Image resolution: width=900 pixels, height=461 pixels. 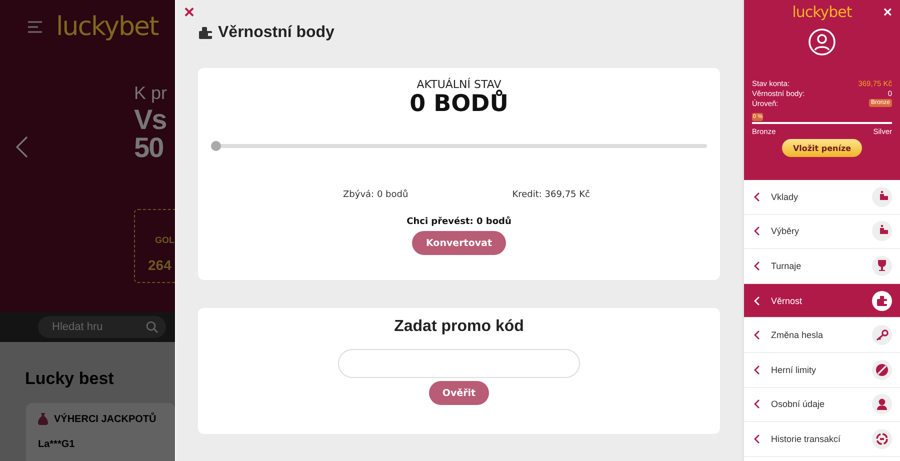 I want to click on remaining-text: Zbývá: 0 bodů, so click(x=375, y=195).